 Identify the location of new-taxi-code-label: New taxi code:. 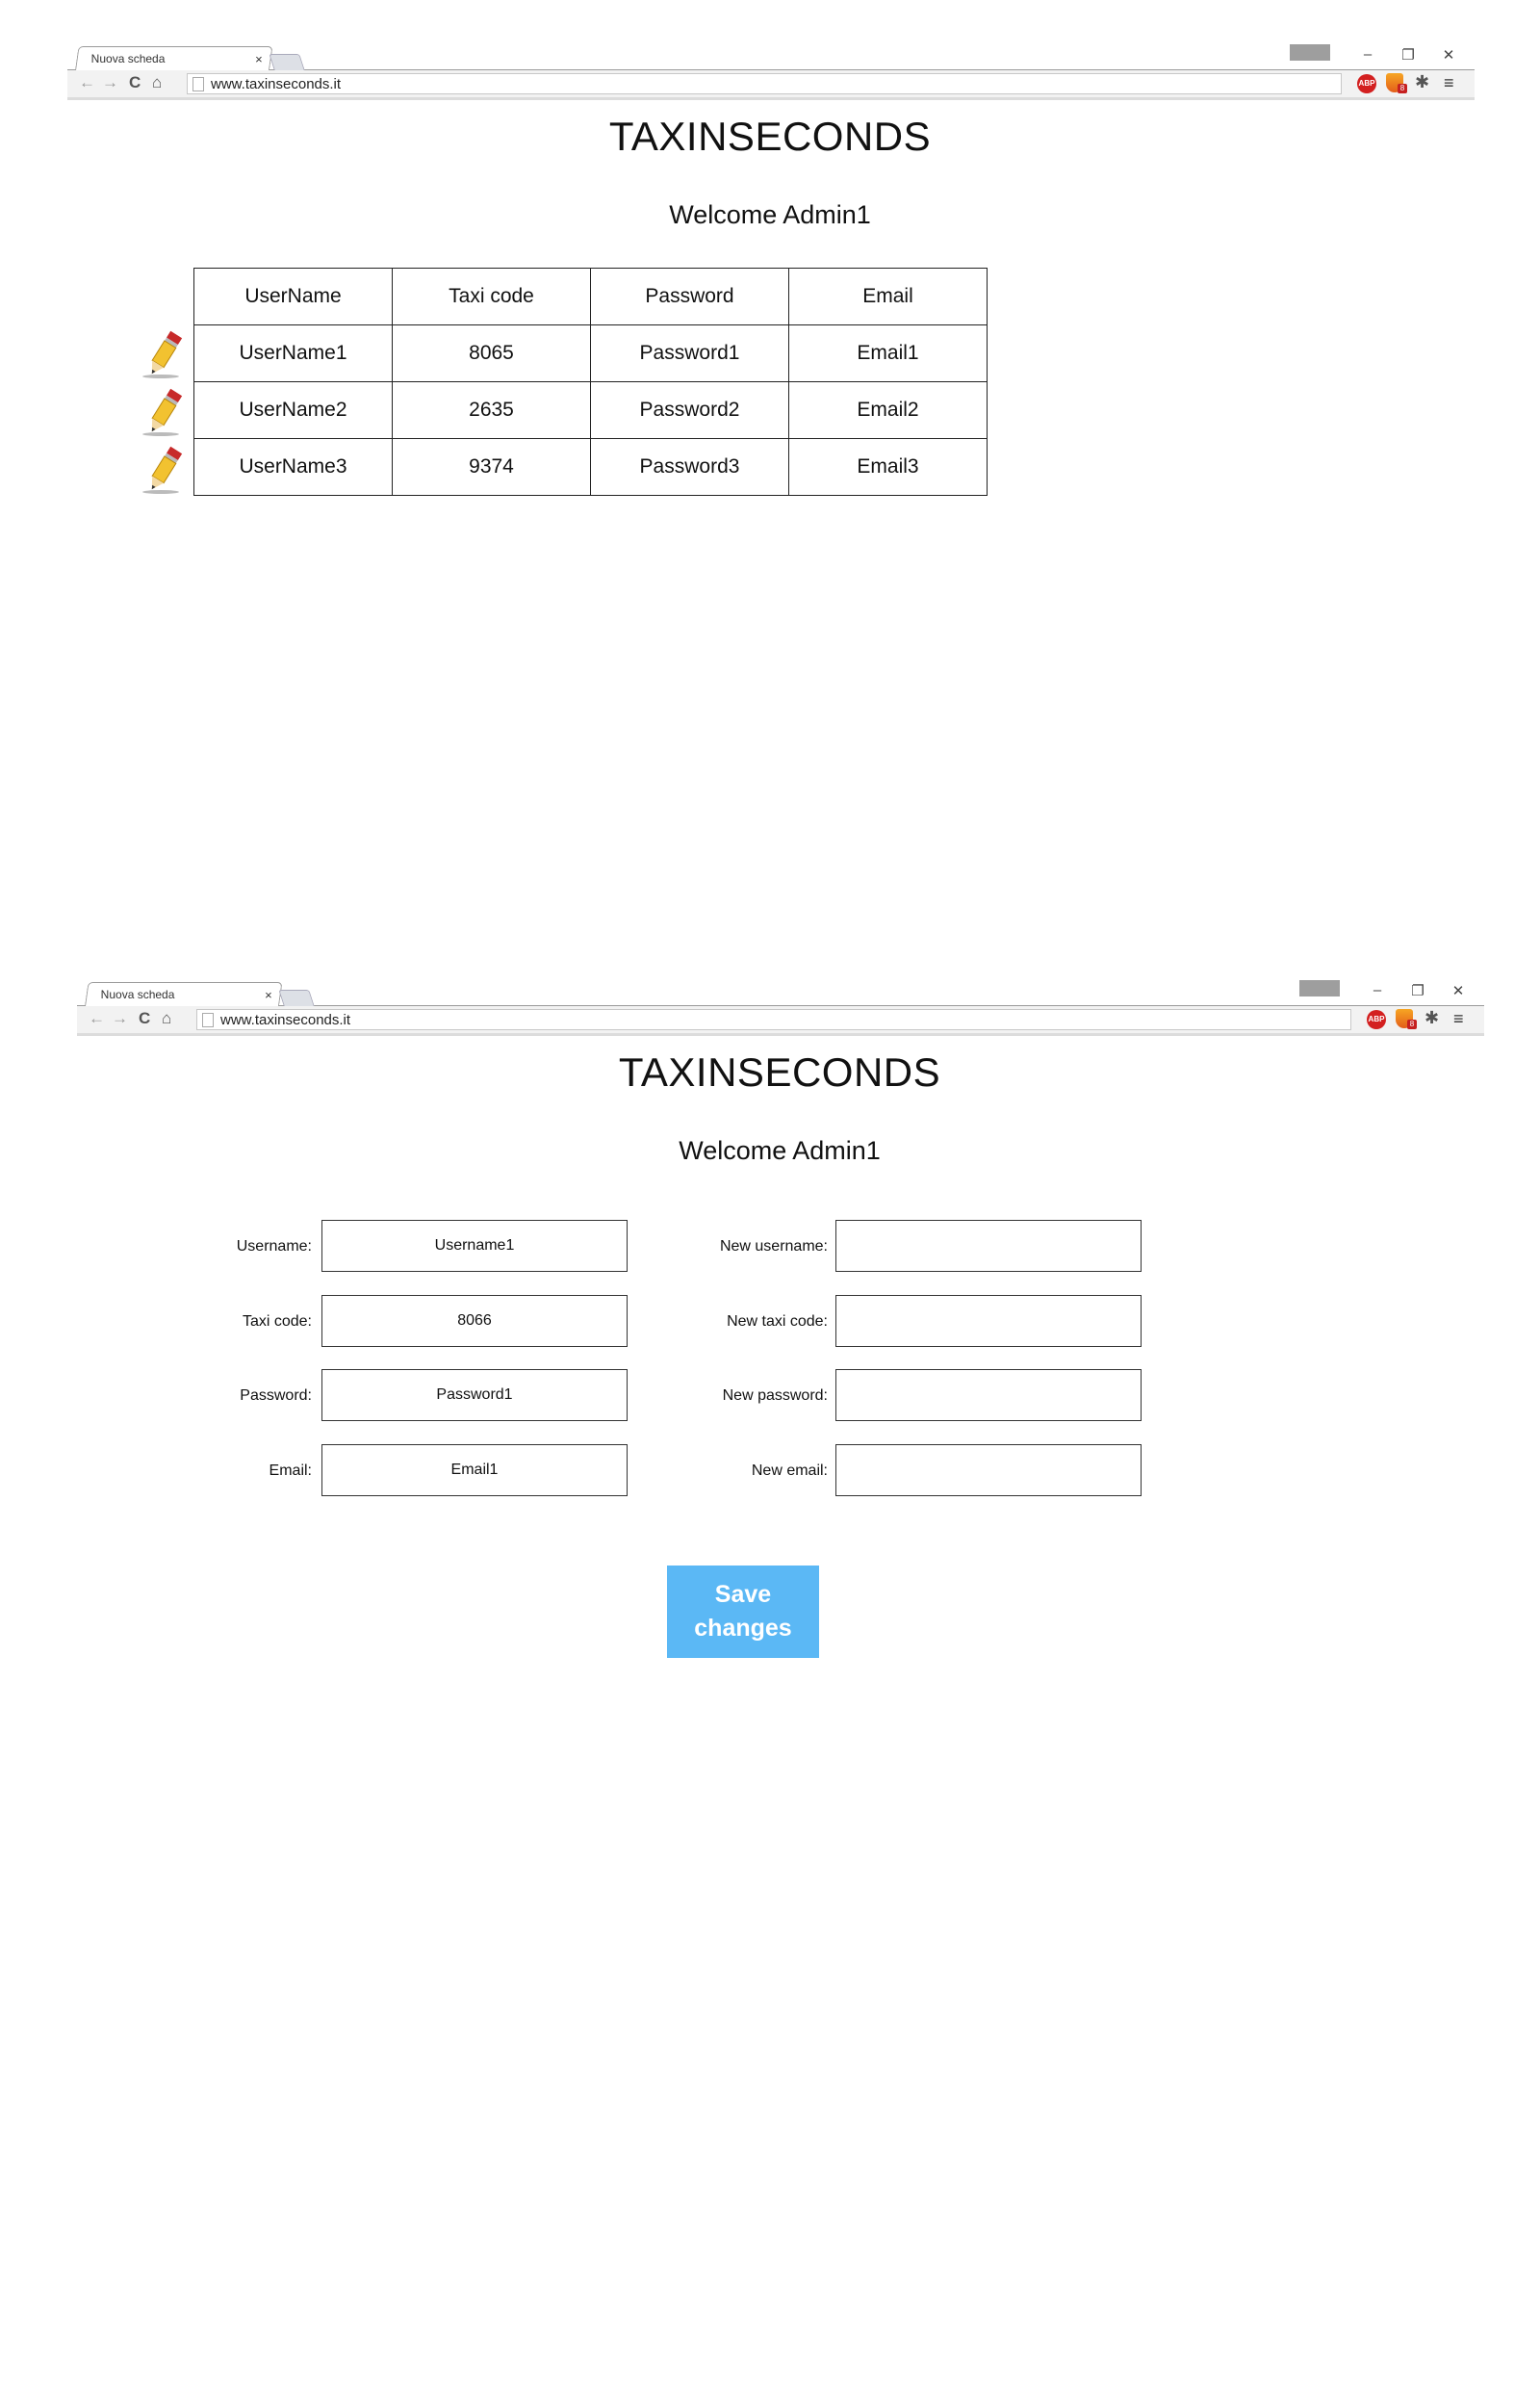
(777, 1321).